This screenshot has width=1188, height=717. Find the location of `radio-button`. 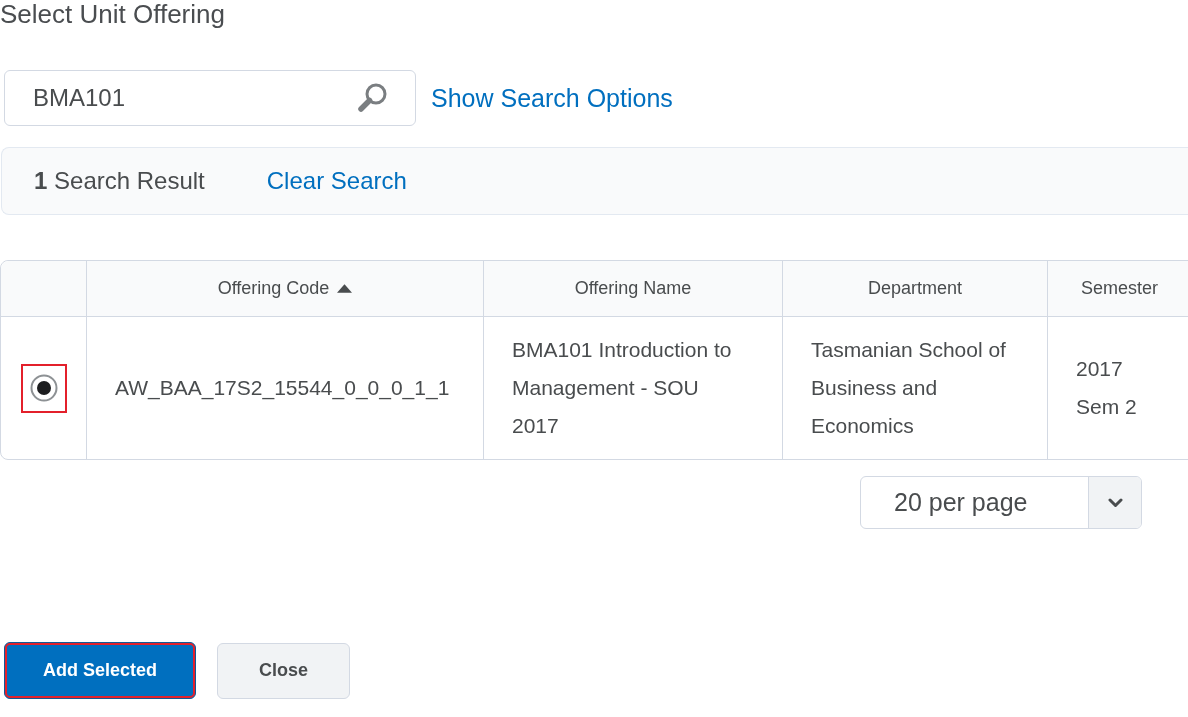

radio-button is located at coordinates (43, 388).